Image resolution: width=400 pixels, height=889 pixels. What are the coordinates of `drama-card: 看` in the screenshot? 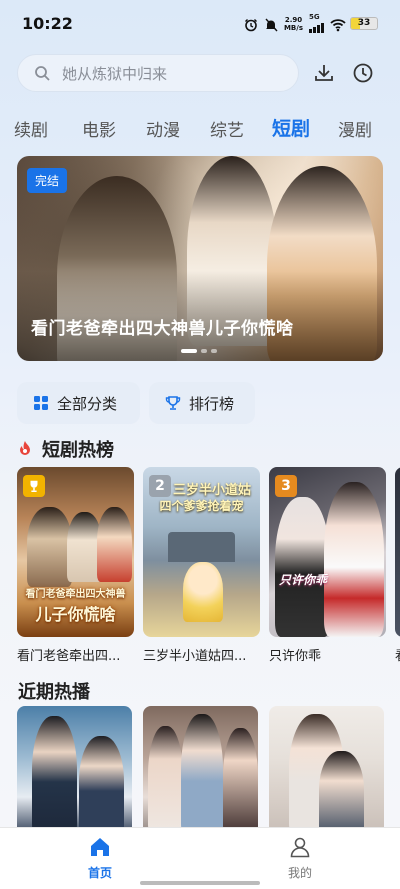 It's located at (397, 565).